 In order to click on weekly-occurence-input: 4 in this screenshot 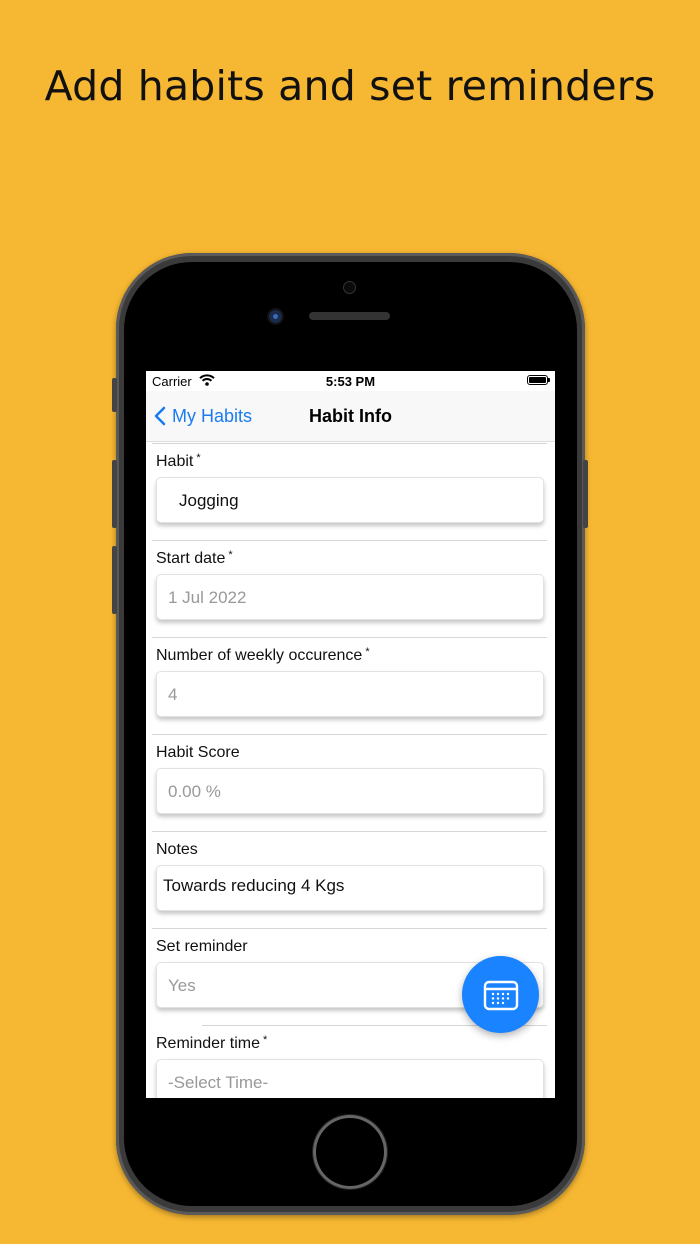, I will do `click(350, 694)`.